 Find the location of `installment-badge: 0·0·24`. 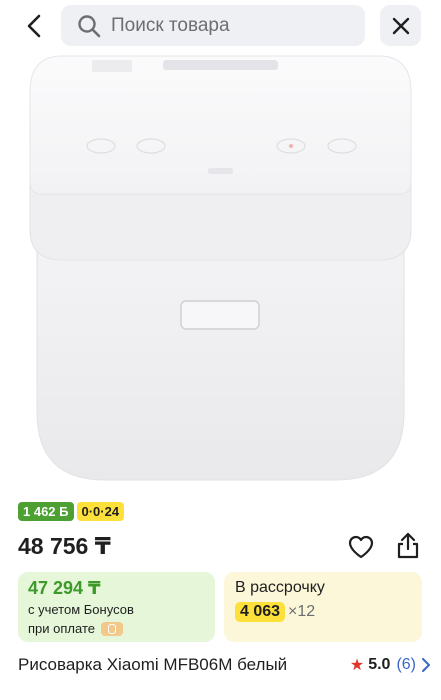

installment-badge: 0·0·24 is located at coordinates (100, 511).